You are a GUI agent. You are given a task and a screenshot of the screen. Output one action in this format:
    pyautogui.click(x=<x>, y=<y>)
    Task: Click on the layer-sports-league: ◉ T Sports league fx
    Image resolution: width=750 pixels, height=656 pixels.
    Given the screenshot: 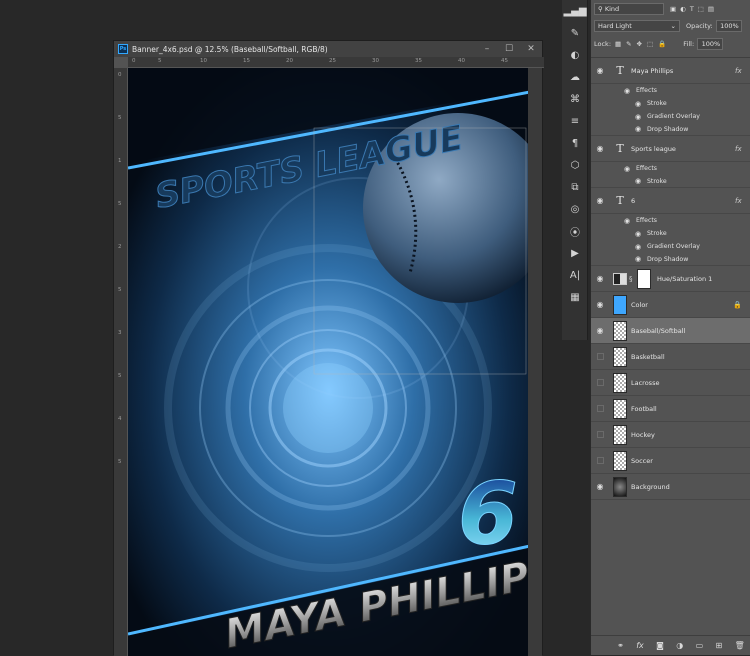 What is the action you would take?
    pyautogui.click(x=670, y=149)
    